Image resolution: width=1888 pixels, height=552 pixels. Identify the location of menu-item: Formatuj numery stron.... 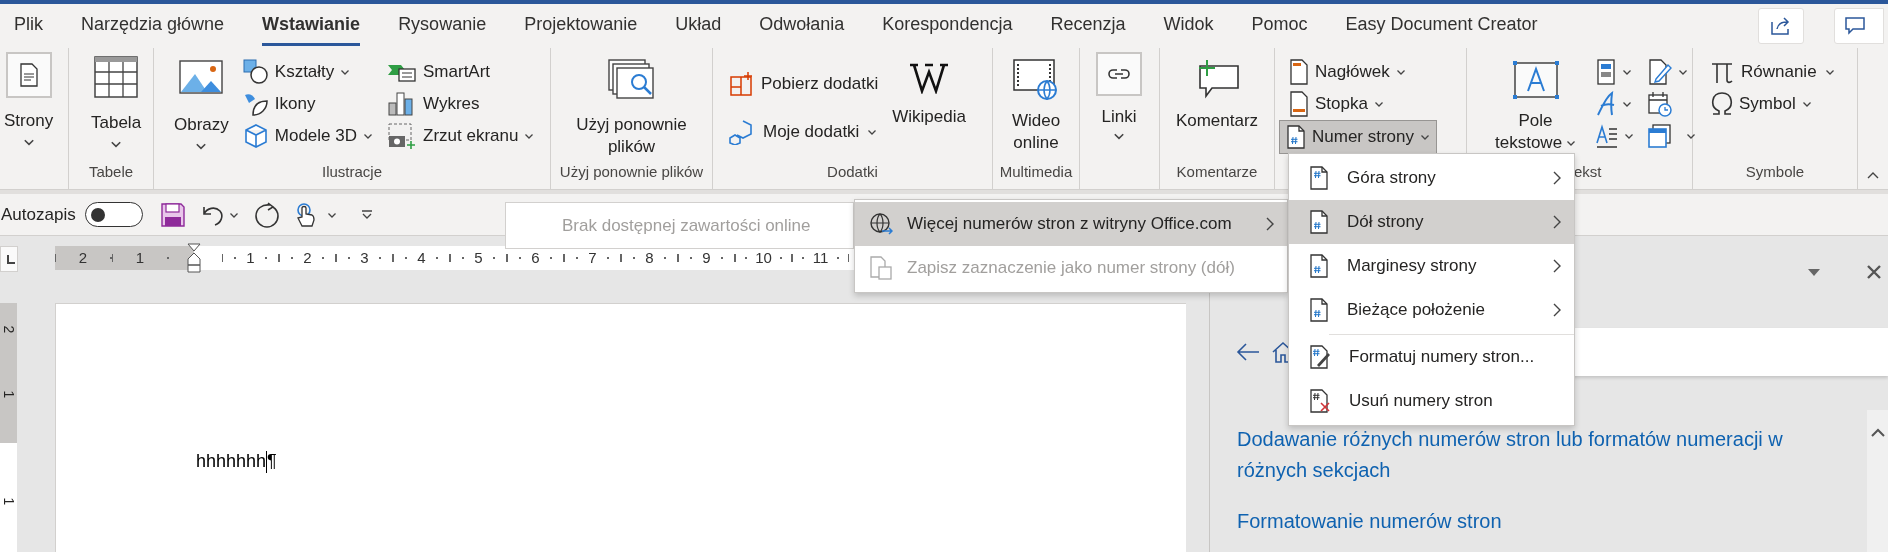
(1431, 357).